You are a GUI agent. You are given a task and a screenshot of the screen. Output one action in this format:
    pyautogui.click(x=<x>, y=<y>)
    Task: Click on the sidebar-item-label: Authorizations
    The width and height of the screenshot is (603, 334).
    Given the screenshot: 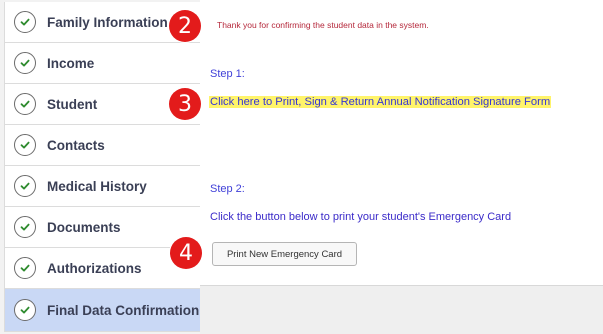 What is the action you would take?
    pyautogui.click(x=94, y=268)
    